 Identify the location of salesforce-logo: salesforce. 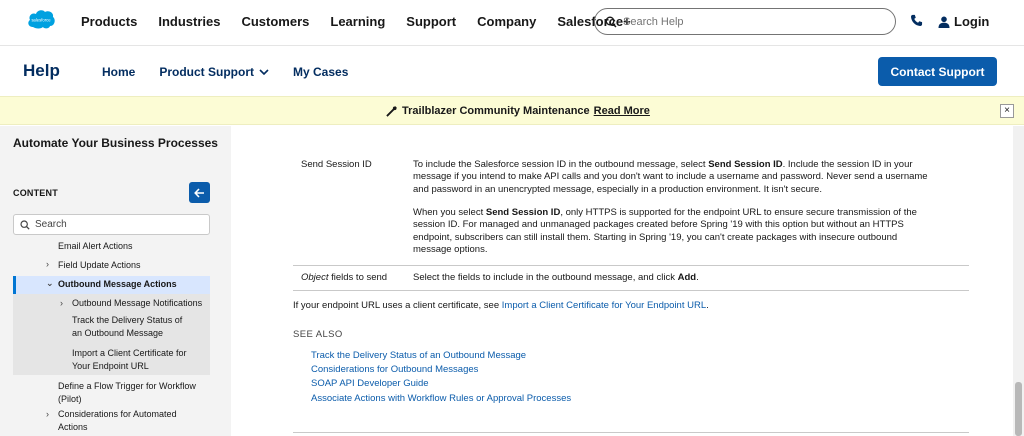
(41, 19).